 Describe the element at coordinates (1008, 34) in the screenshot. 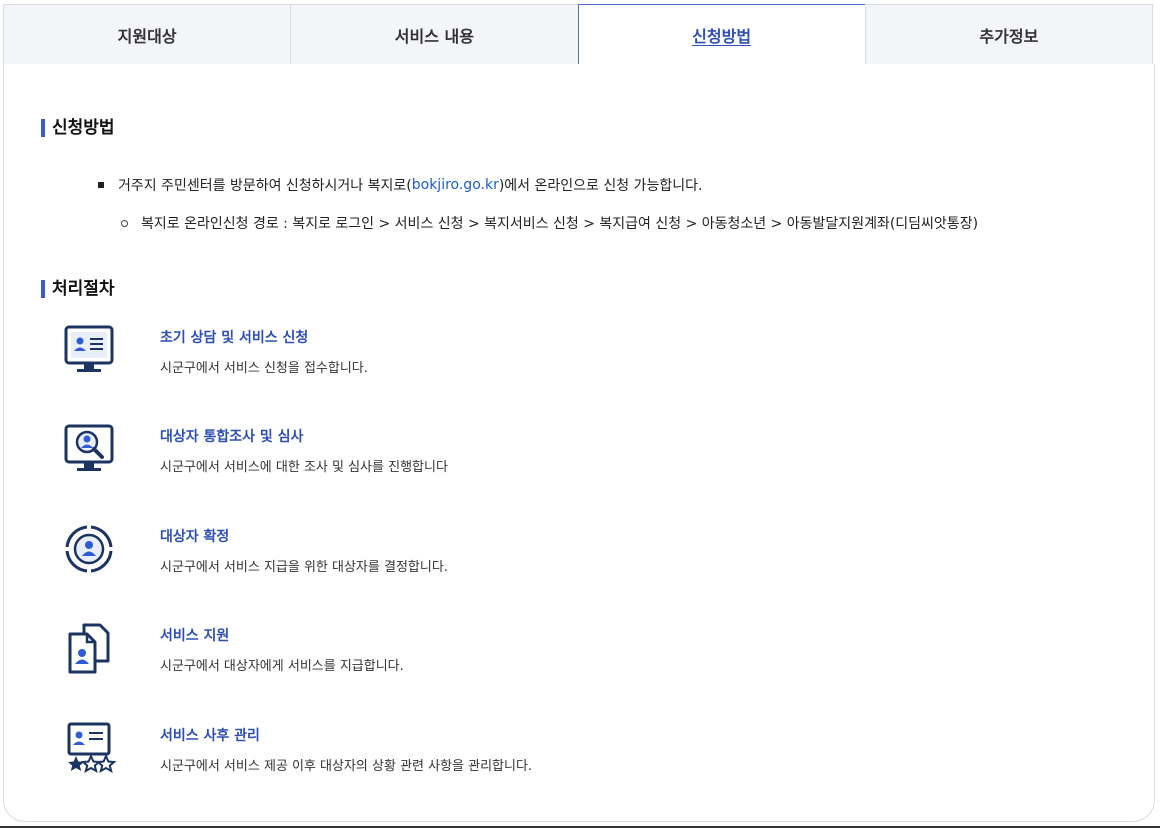

I see `tab-additional-info: 추가정보` at that location.